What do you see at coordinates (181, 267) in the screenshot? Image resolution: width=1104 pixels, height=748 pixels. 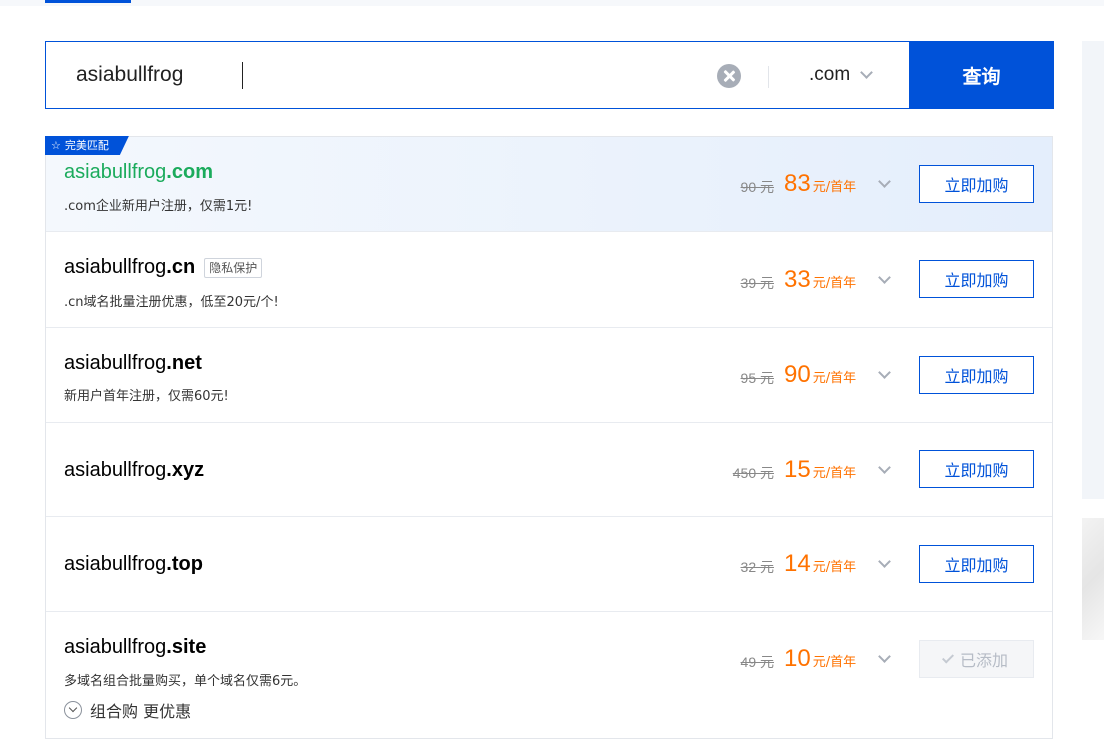 I see `domain-ext: .cn` at bounding box center [181, 267].